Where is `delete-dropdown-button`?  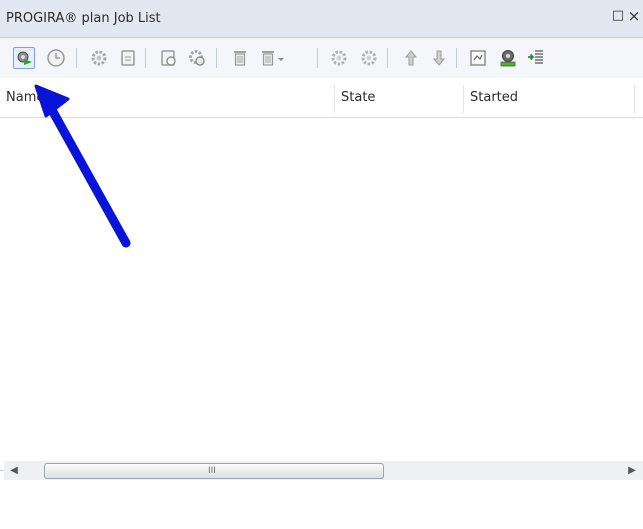 delete-dropdown-button is located at coordinates (274, 58).